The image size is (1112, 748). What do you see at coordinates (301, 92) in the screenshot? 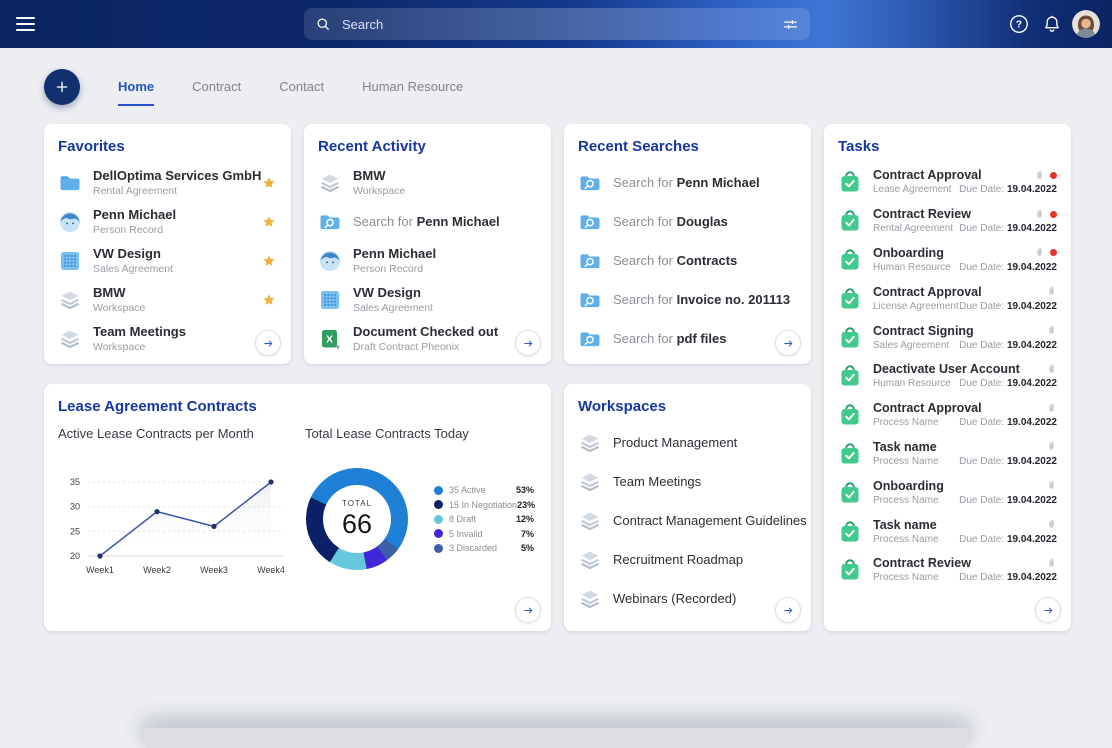
I see `tab-contact: Contact` at bounding box center [301, 92].